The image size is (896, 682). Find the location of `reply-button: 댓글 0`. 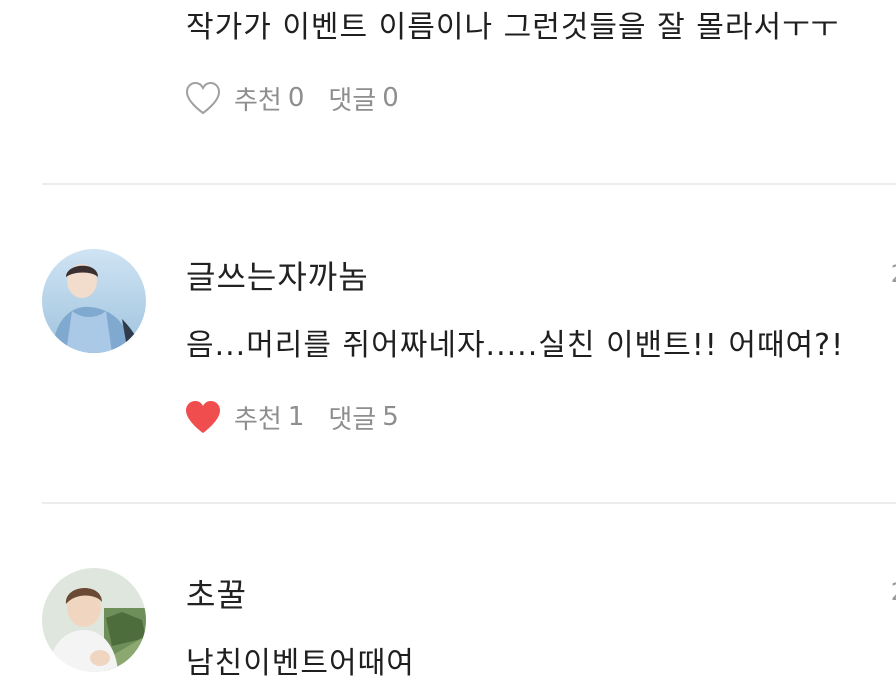

reply-button: 댓글 0 is located at coordinates (363, 98).